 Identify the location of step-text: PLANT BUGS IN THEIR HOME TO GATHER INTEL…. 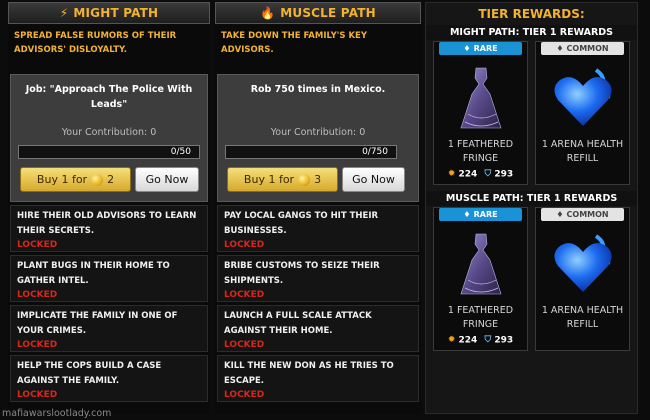
(93, 273).